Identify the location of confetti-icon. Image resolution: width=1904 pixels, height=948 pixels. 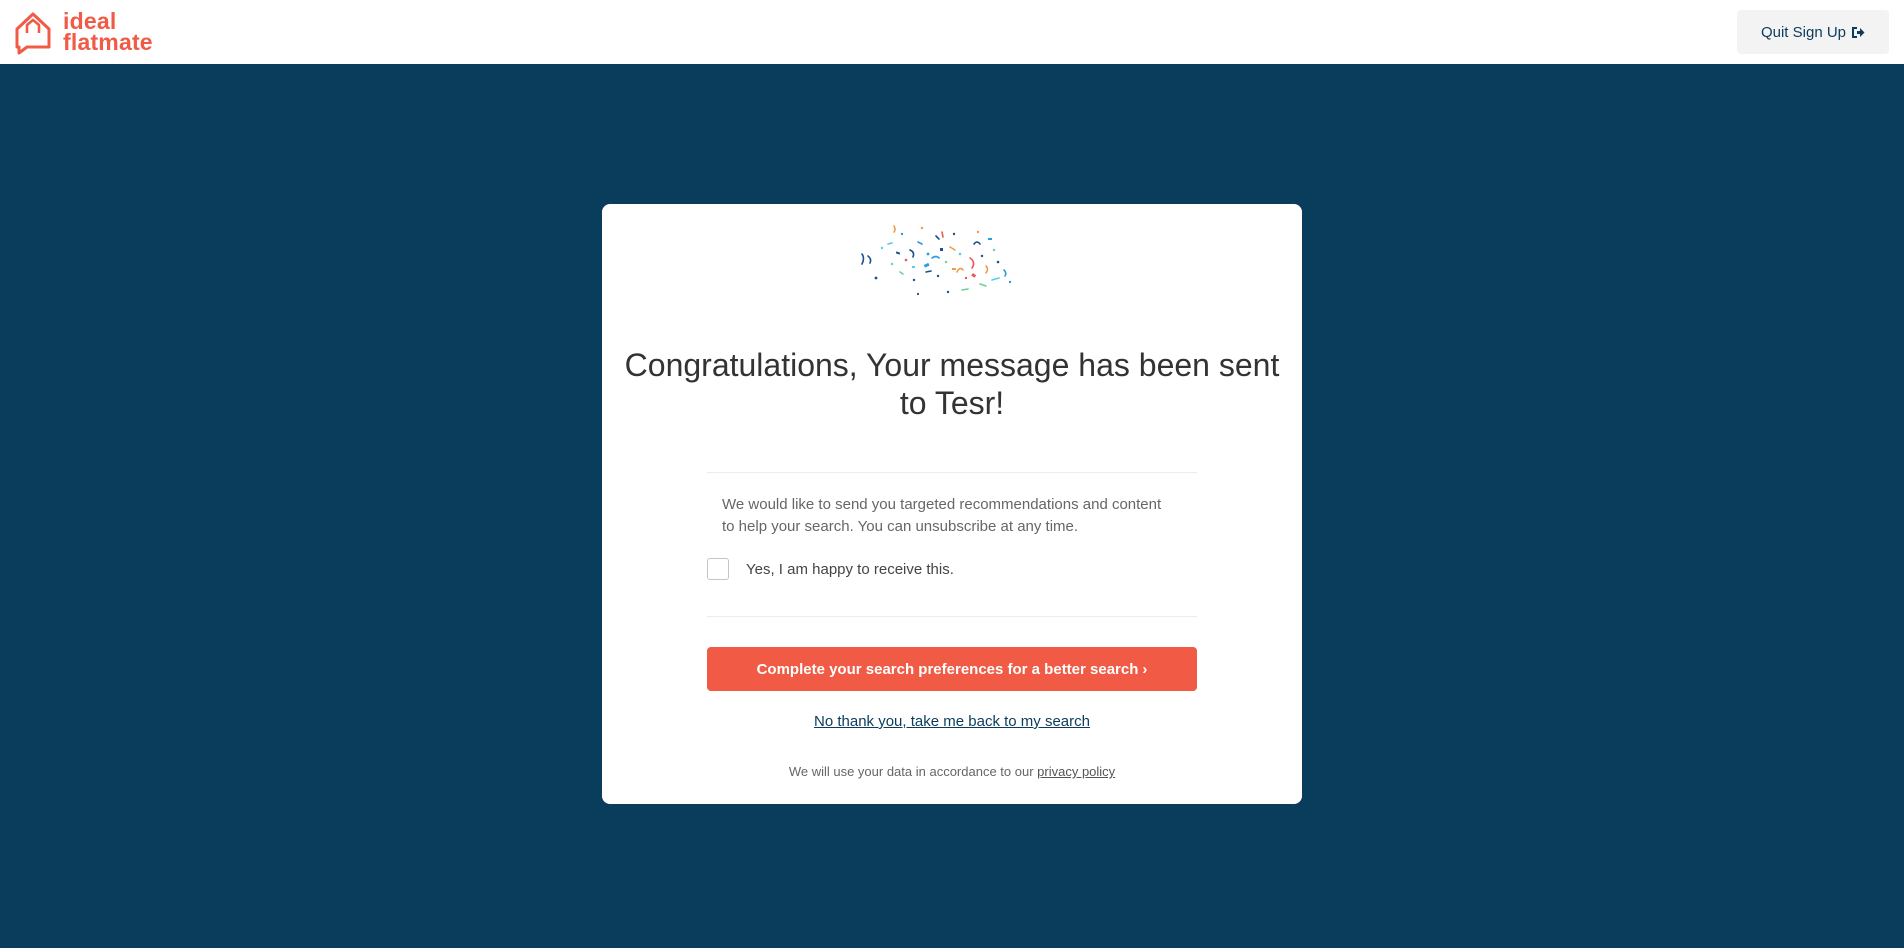
(936, 260).